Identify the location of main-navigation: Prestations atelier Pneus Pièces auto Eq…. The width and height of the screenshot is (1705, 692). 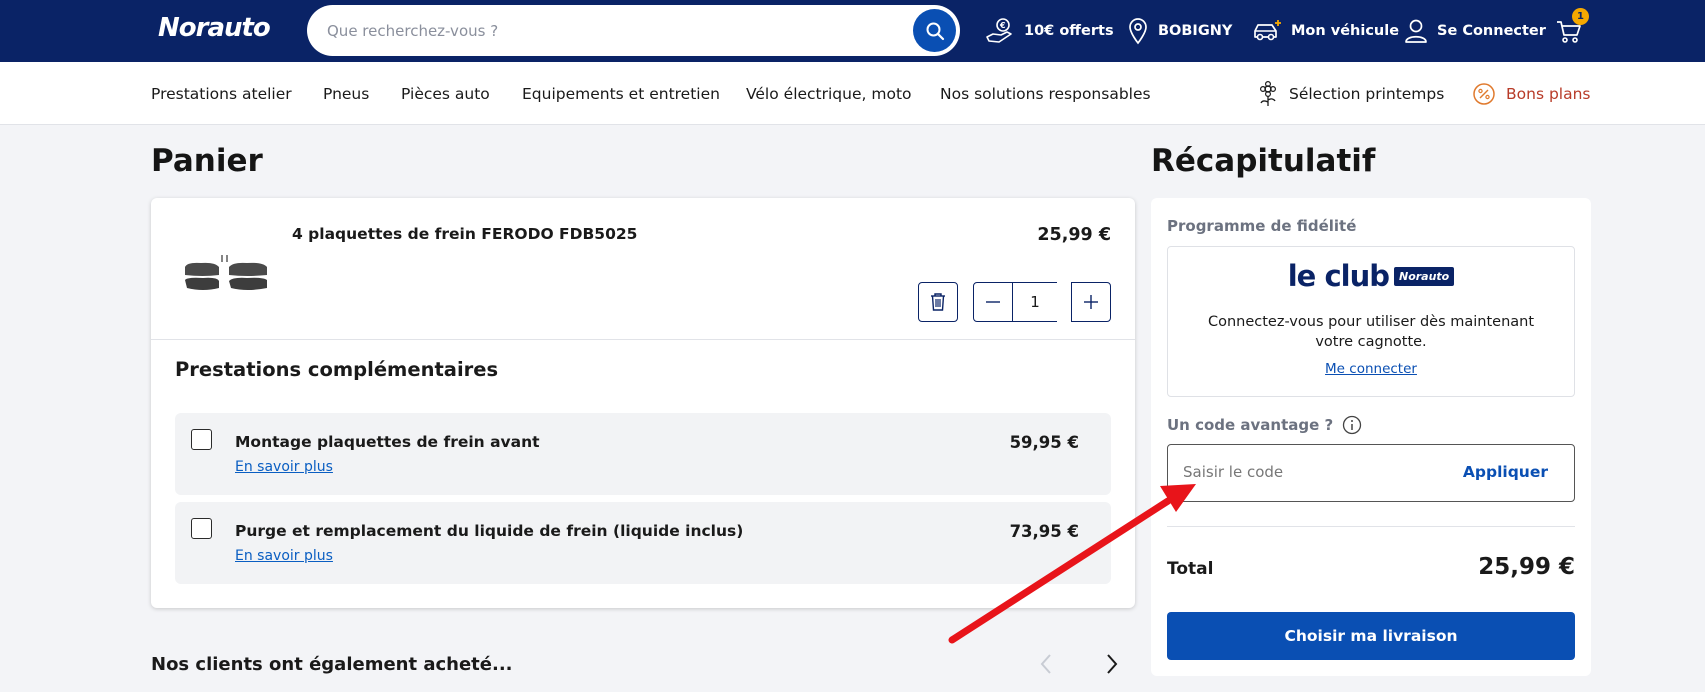
(852, 93).